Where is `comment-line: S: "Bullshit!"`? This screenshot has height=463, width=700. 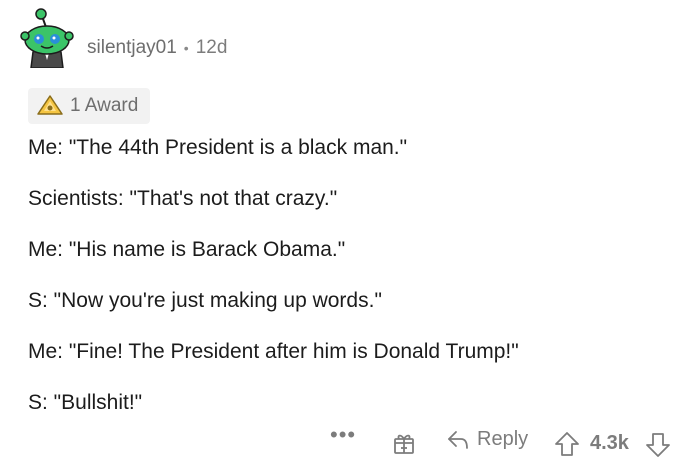 comment-line: S: "Bullshit!" is located at coordinates (85, 402).